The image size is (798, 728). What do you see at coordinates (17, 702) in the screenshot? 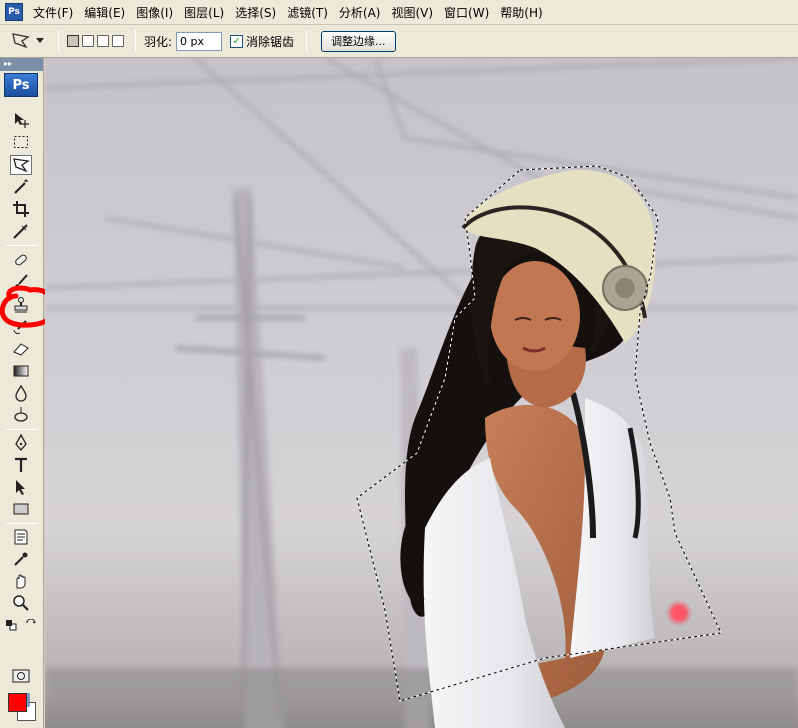
I see `foreground-color-swatch` at bounding box center [17, 702].